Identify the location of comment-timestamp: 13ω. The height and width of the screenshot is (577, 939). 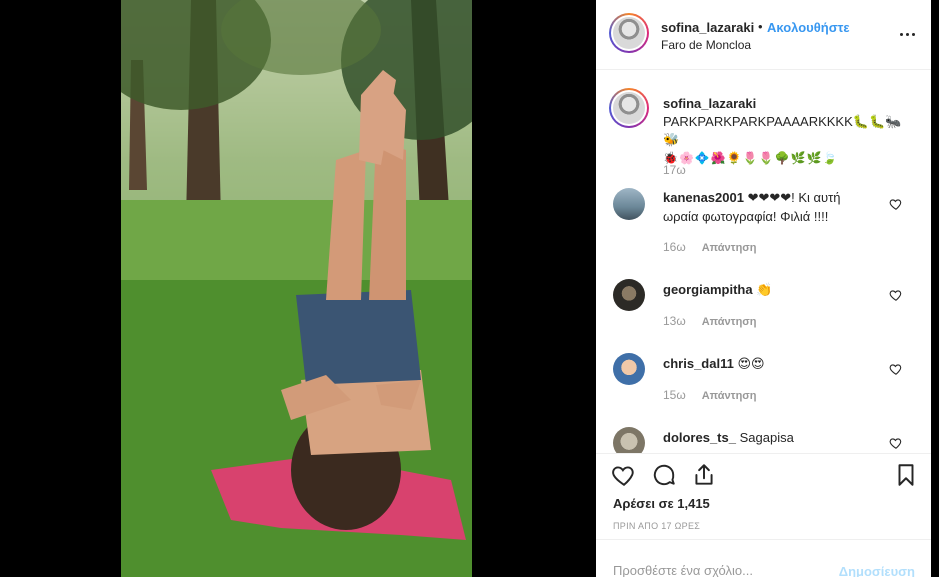
(674, 321).